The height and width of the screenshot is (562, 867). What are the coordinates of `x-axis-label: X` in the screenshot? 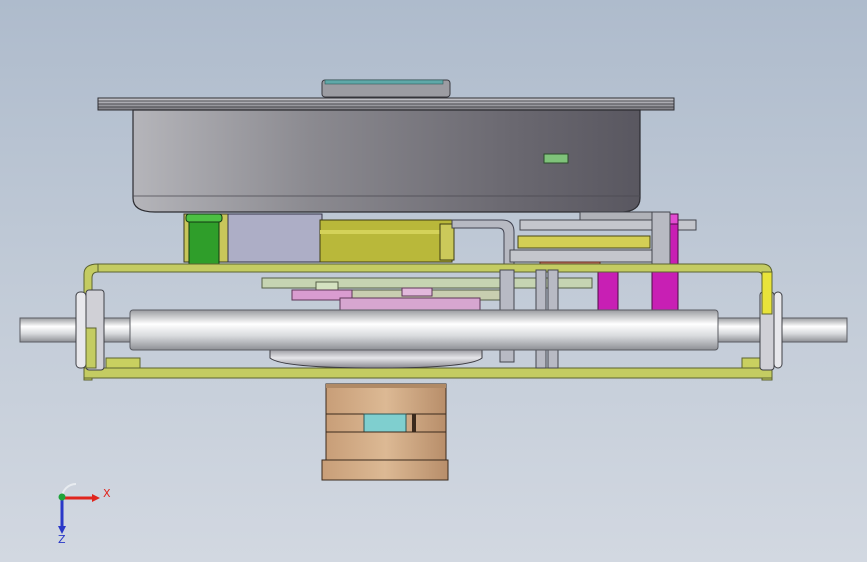 It's located at (107, 493).